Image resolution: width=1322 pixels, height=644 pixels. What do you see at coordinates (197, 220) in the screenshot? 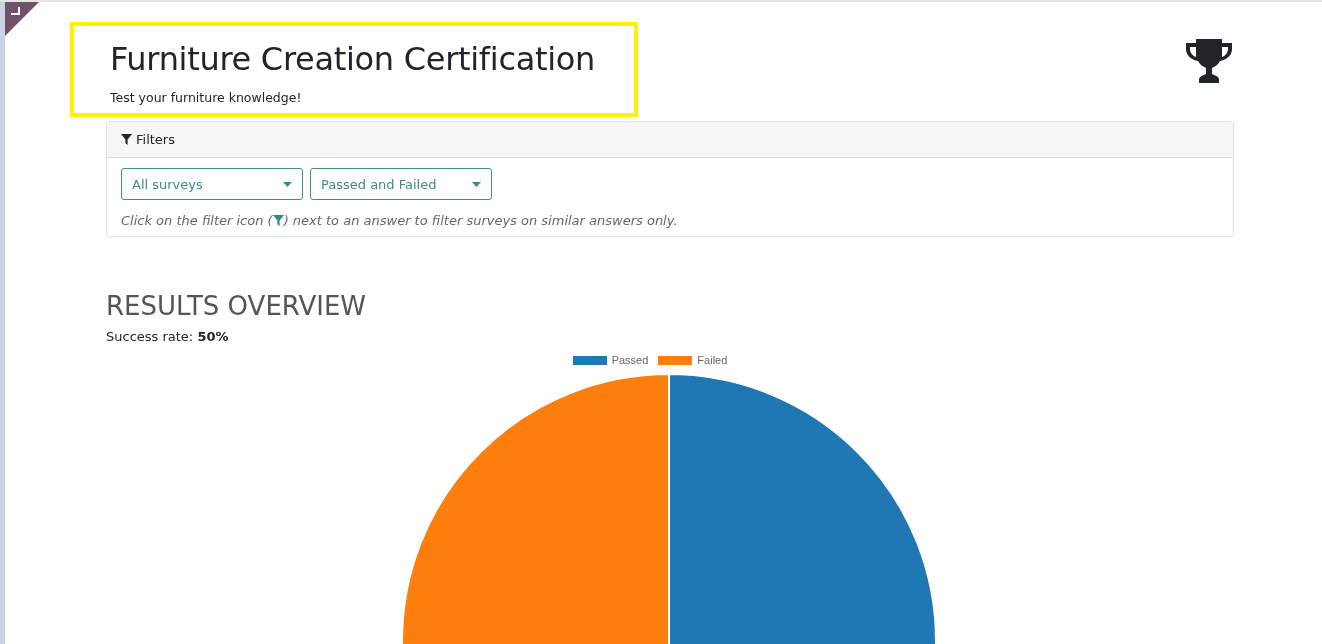
I see `hint-text: Click on the filter icon (` at bounding box center [197, 220].